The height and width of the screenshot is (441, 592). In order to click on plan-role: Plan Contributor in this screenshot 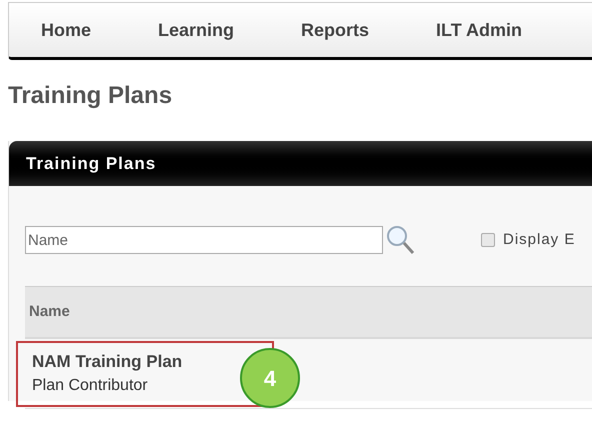, I will do `click(90, 386)`.